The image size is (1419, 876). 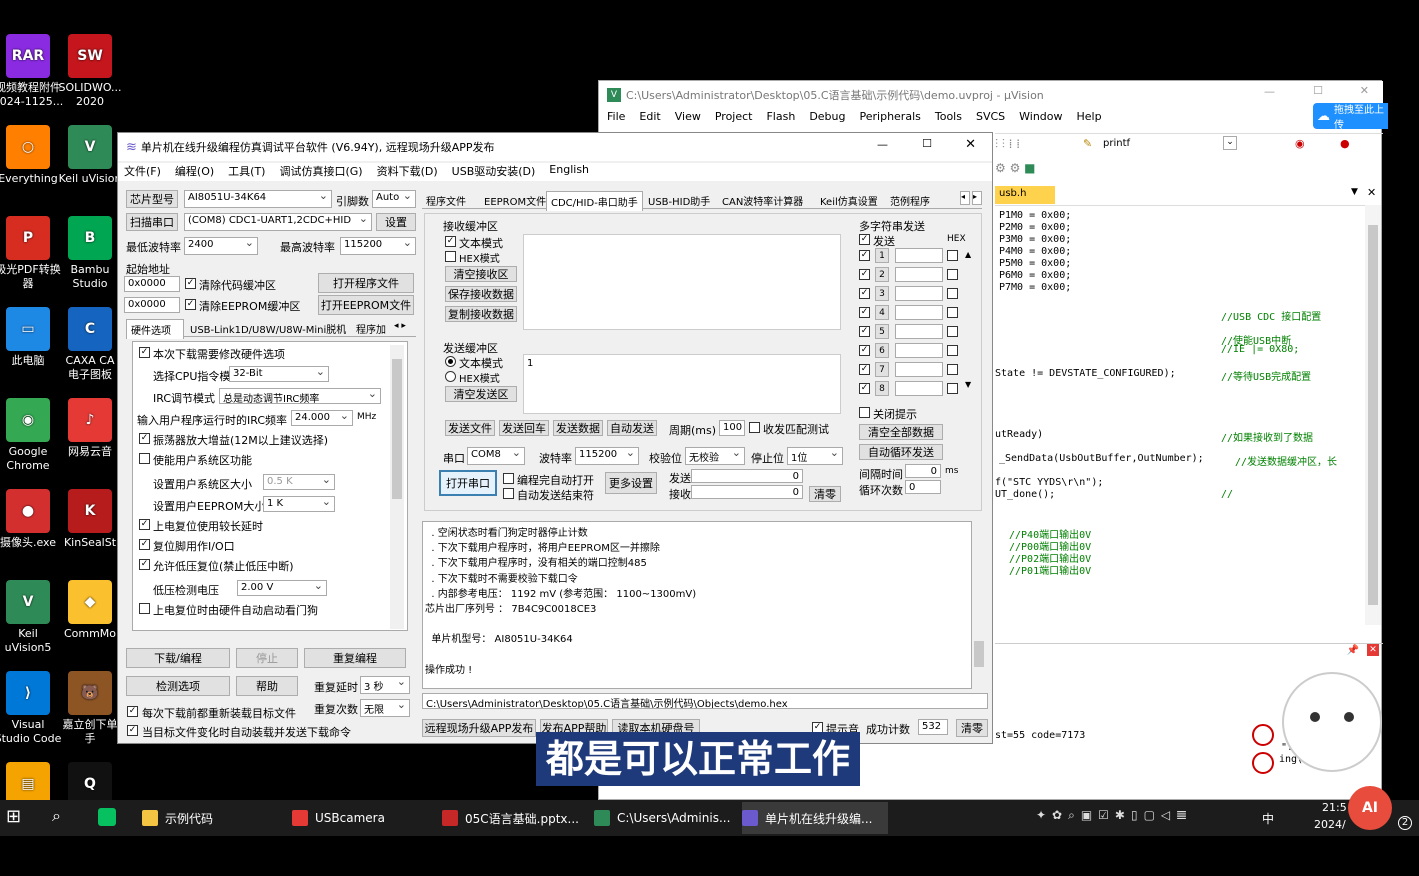 What do you see at coordinates (394, 199) in the screenshot?
I see `pins-select: Auto` at bounding box center [394, 199].